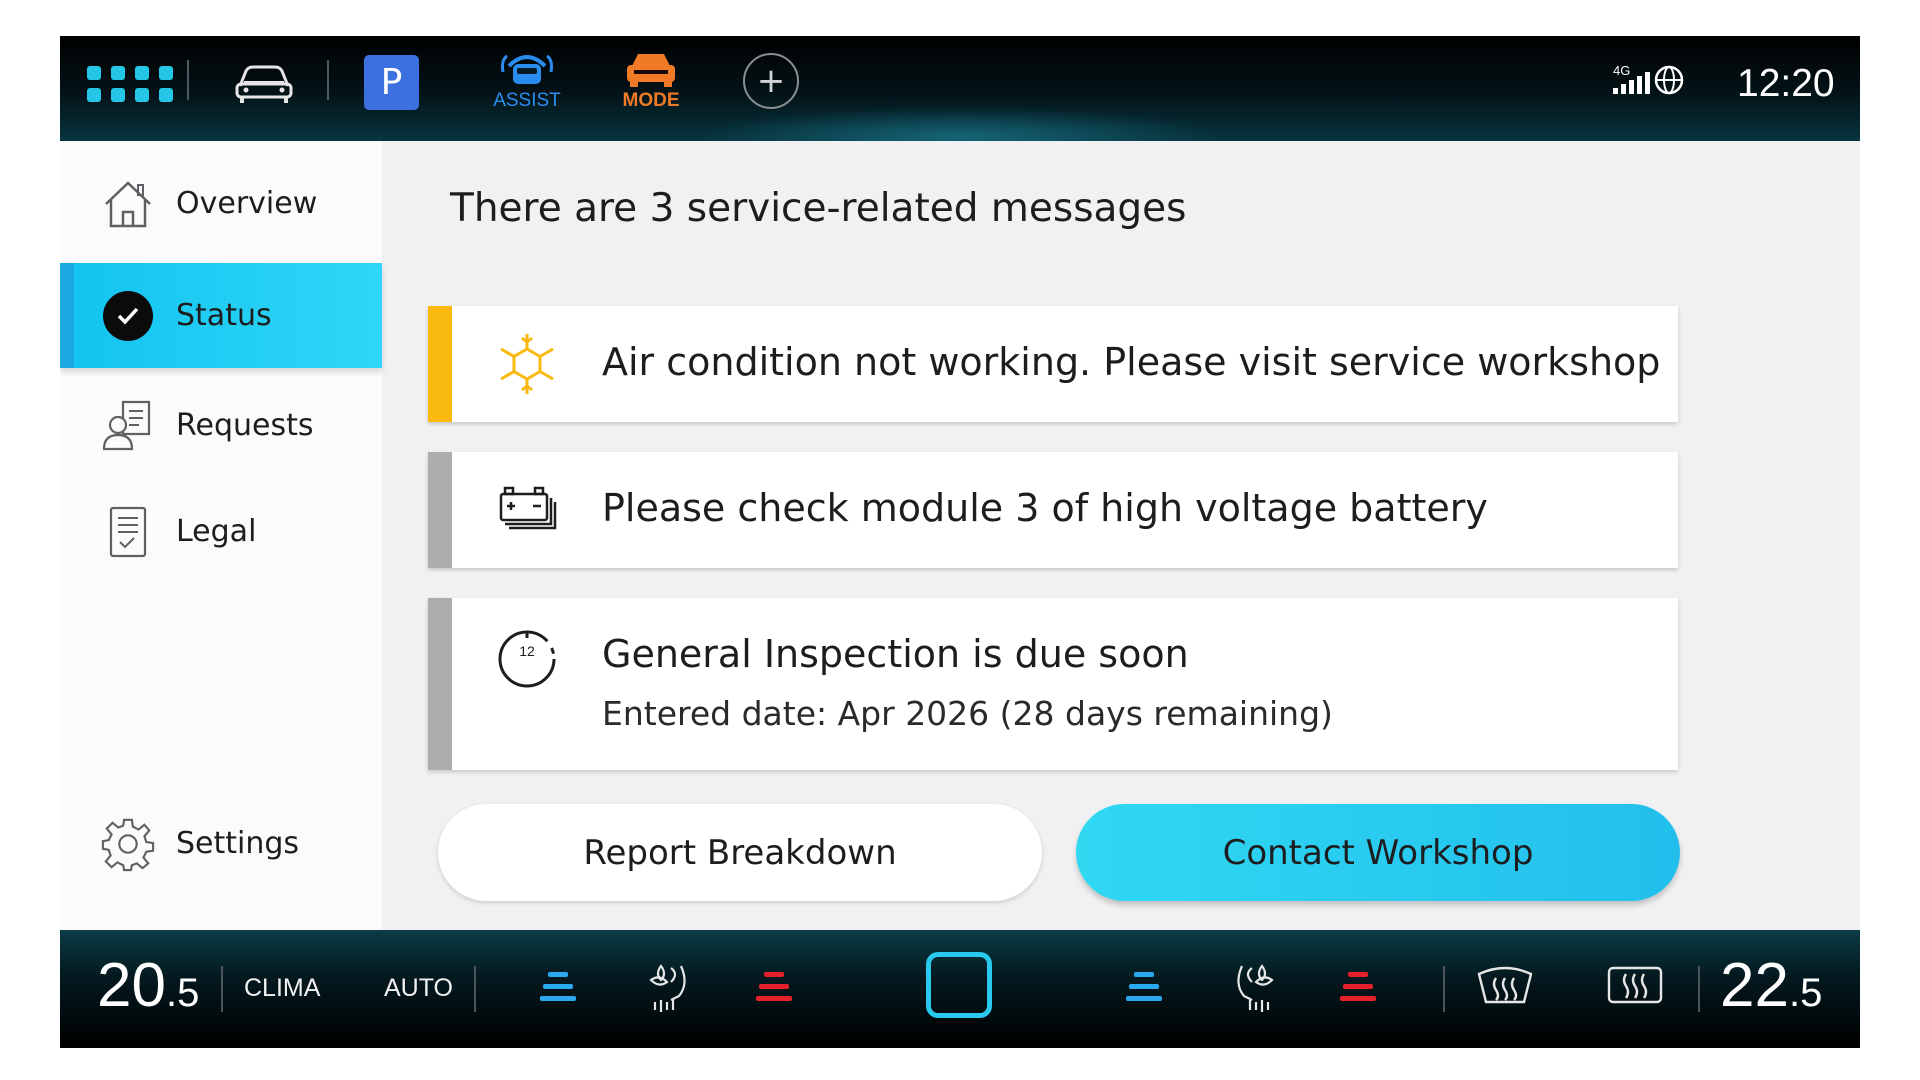 The width and height of the screenshot is (1920, 1080). What do you see at coordinates (1635, 988) in the screenshot?
I see `rear-defrost-icon` at bounding box center [1635, 988].